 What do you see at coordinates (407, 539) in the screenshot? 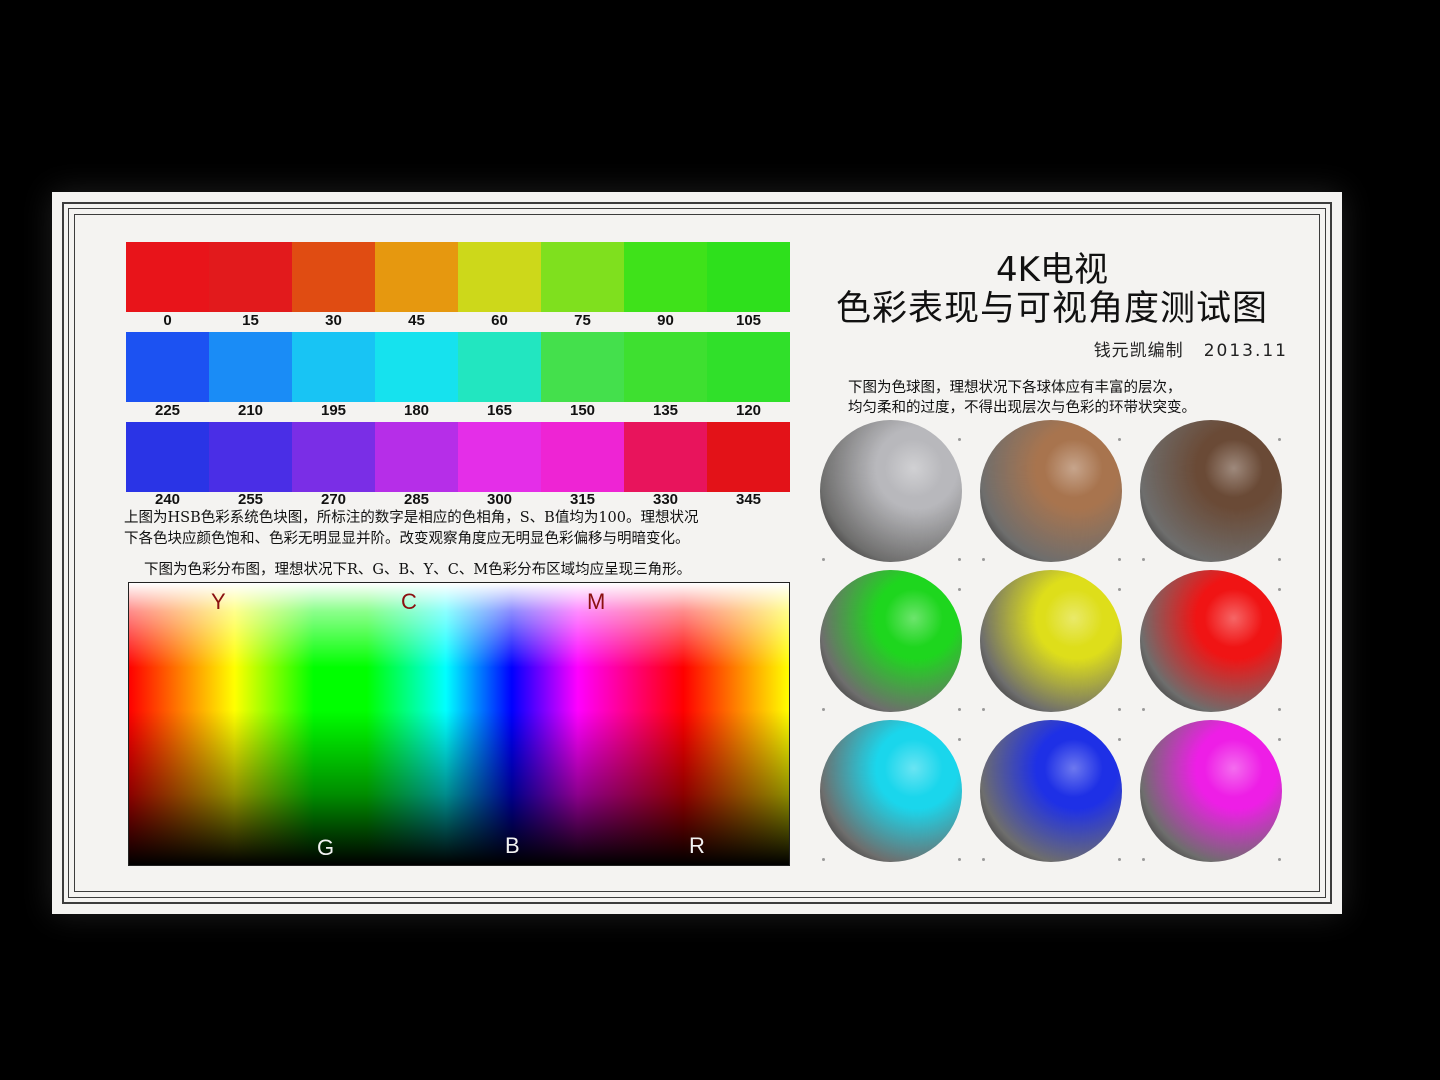
I see `hsb-description-line-2: 下各色块应颜色饱和、色彩无明显显并阶。改变观察角度应无明显色彩偏移与明暗变化。` at bounding box center [407, 539].